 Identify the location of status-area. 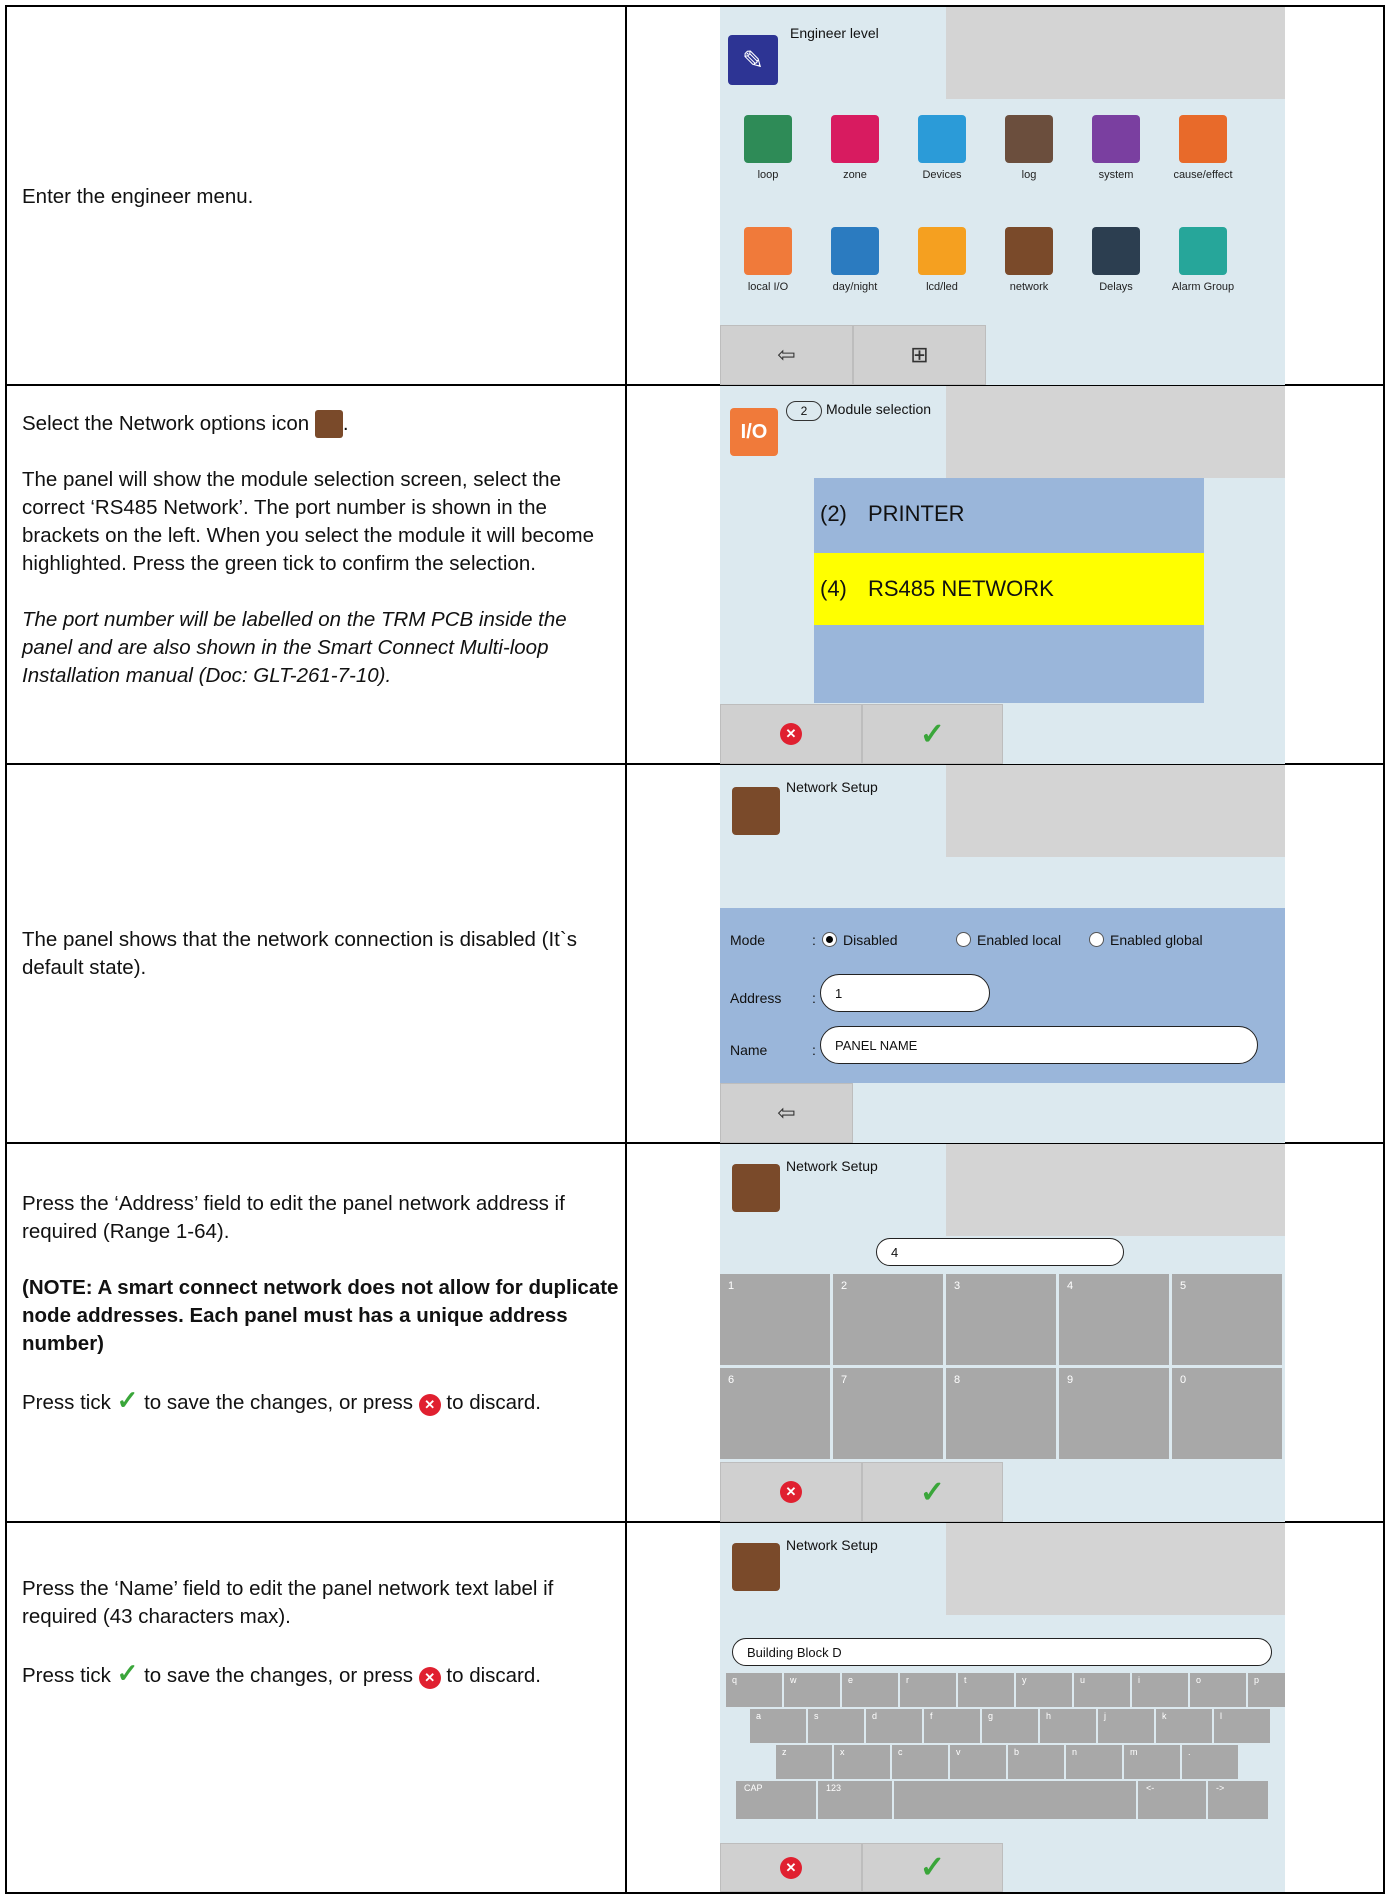
(1115, 432).